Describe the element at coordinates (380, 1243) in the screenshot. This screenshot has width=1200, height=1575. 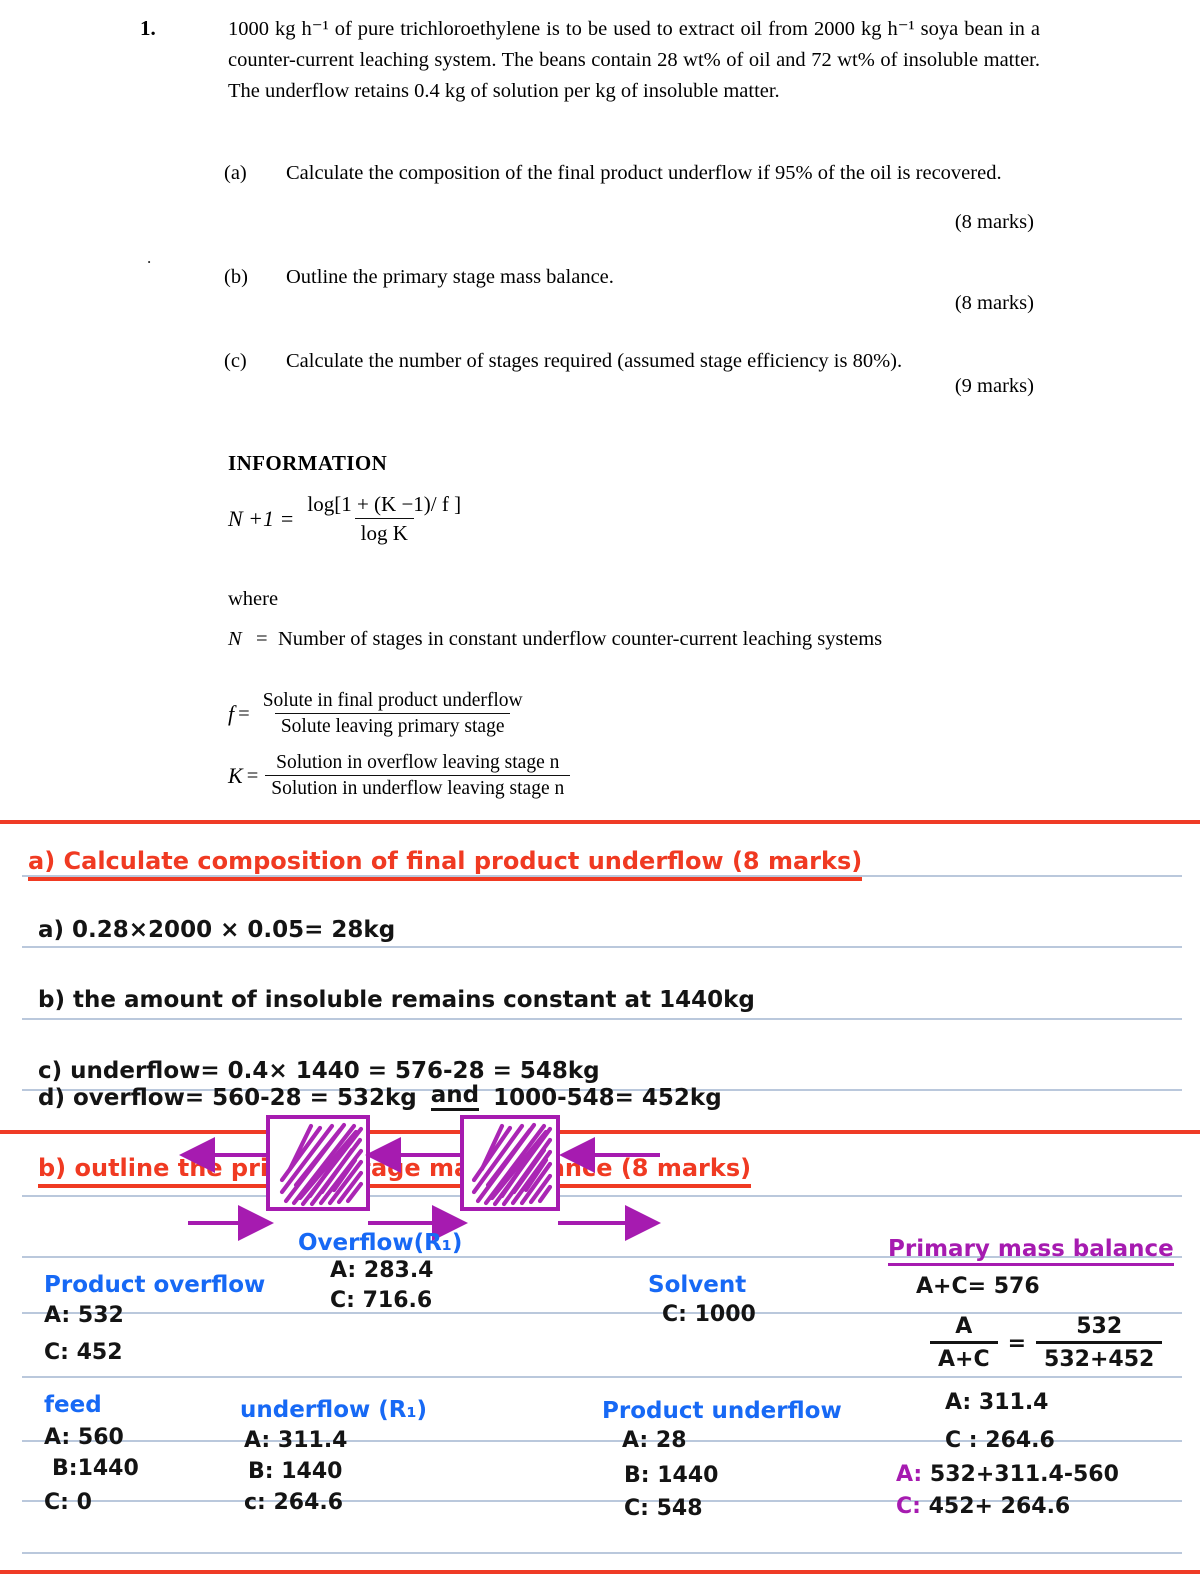
I see `overflow-title: Overflow(R₁)` at that location.